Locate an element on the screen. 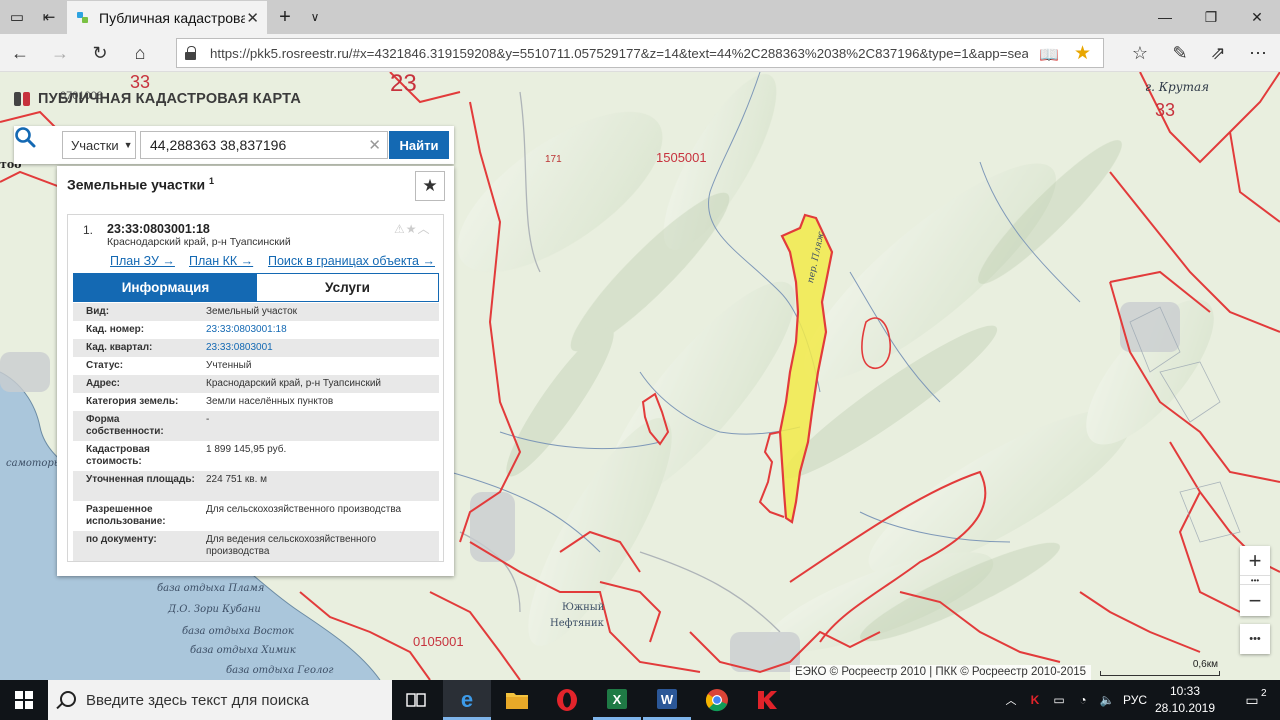 This screenshot has height=720, width=1280. map-zone-33-right: 33 is located at coordinates (1165, 110).